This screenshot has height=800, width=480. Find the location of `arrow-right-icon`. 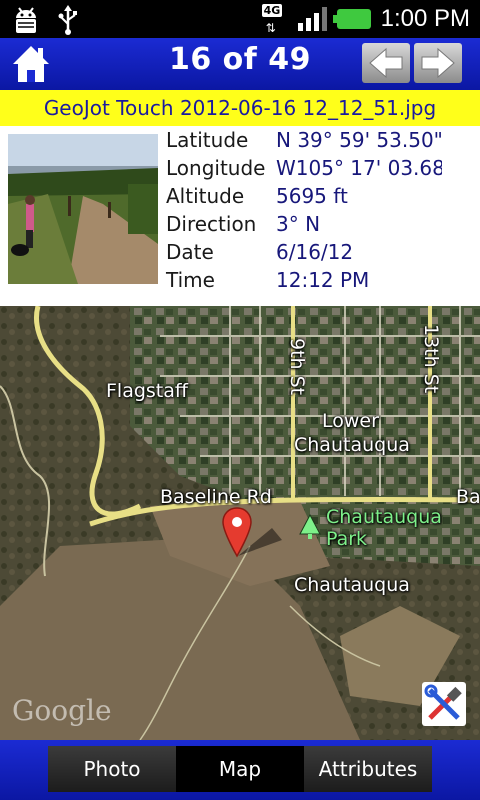

arrow-right-icon is located at coordinates (438, 63).